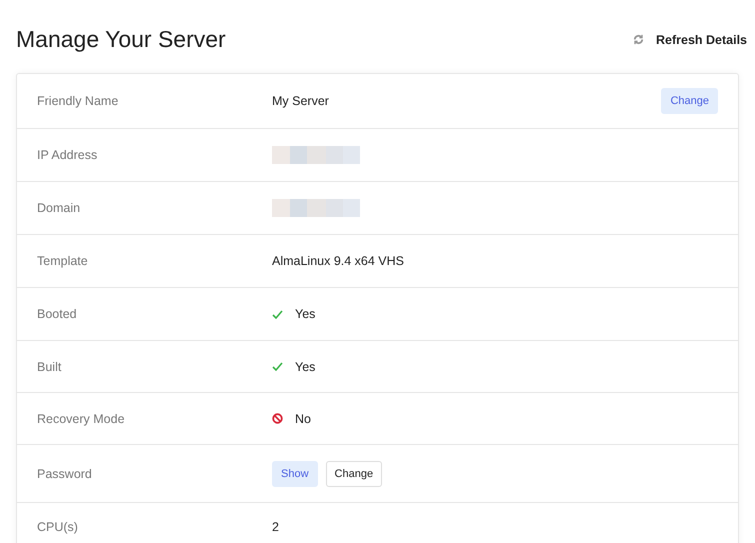 This screenshot has width=755, height=543. What do you see at coordinates (81, 419) in the screenshot?
I see `field-label: Recovery Mode` at bounding box center [81, 419].